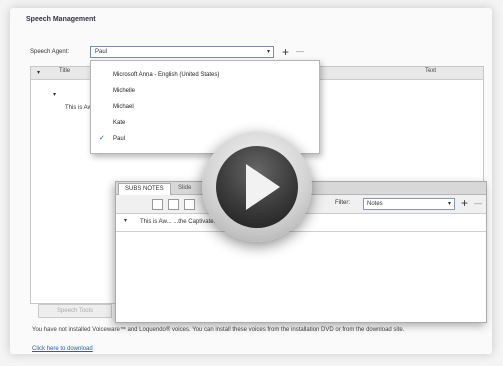 This screenshot has height=366, width=503. I want to click on speech-agent-select: Paul ▾, so click(182, 52).